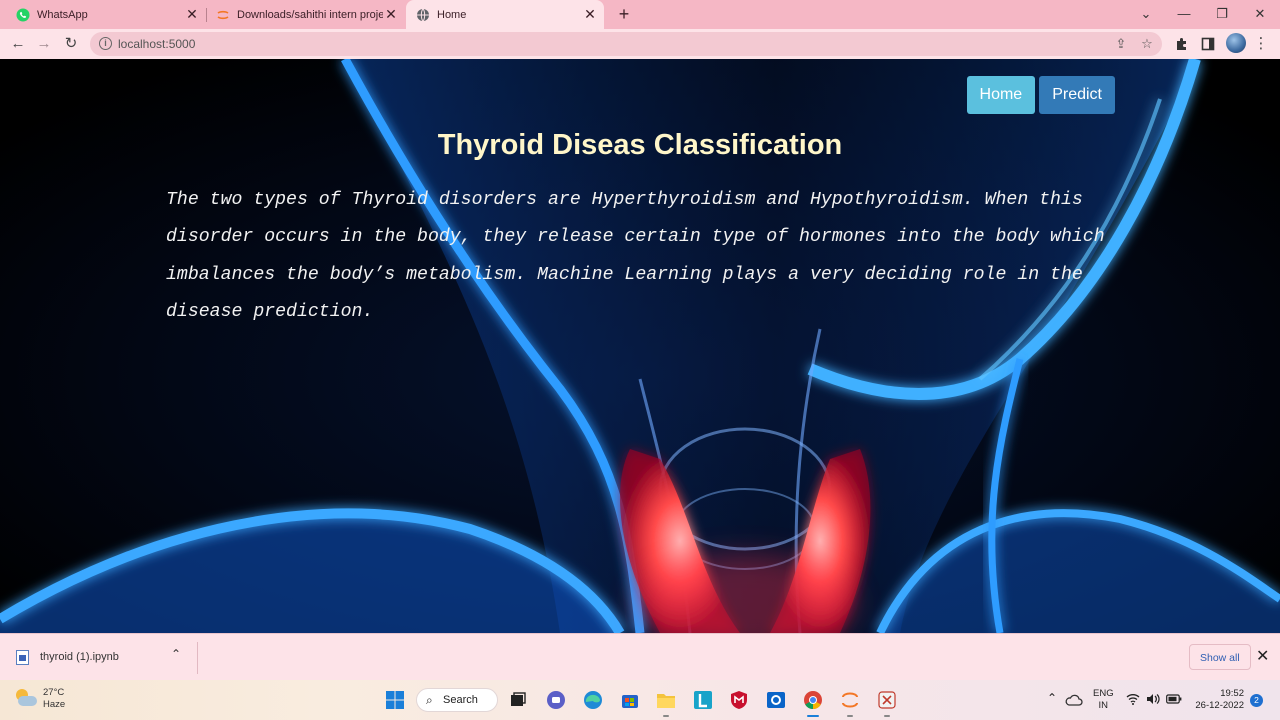  Describe the element at coordinates (887, 700) in the screenshot. I see `snipping-tool-icon` at that location.